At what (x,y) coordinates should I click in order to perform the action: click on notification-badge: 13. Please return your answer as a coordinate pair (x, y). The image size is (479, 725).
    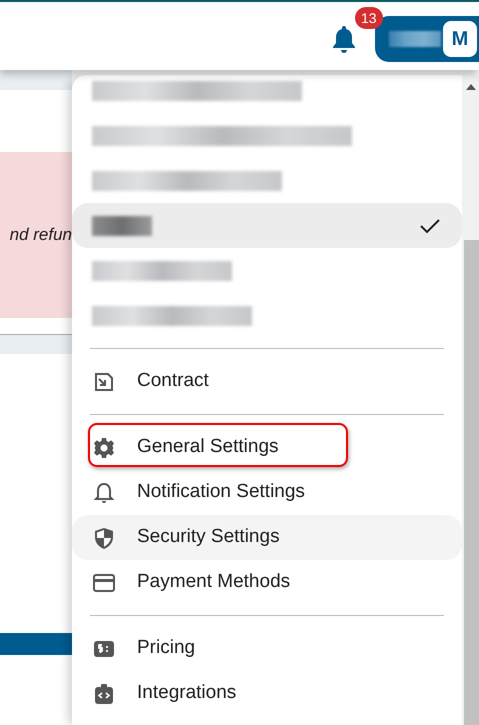
    Looking at the image, I should click on (369, 18).